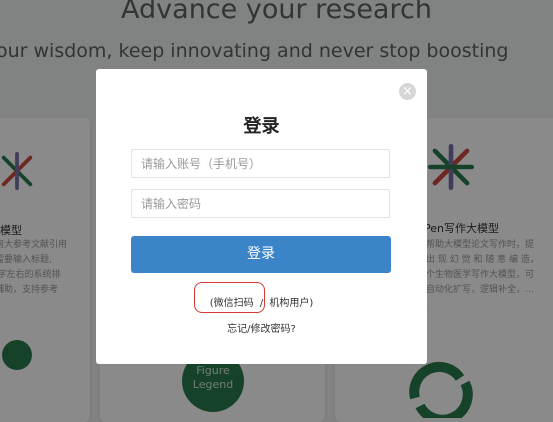 This screenshot has height=422, width=553. Describe the element at coordinates (261, 254) in the screenshot. I see `login-button: 登录` at that location.